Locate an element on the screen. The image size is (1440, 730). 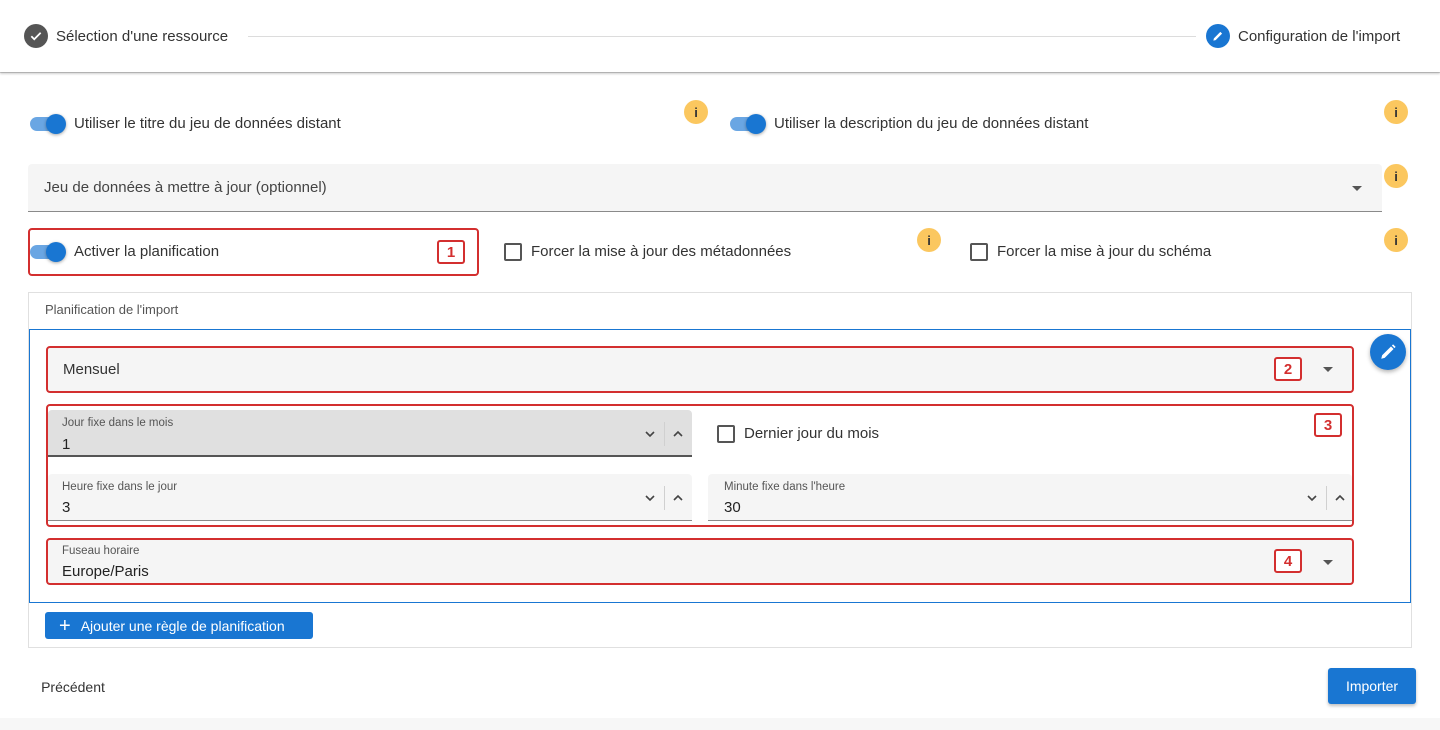
force-metadata-checkbox is located at coordinates (513, 252).